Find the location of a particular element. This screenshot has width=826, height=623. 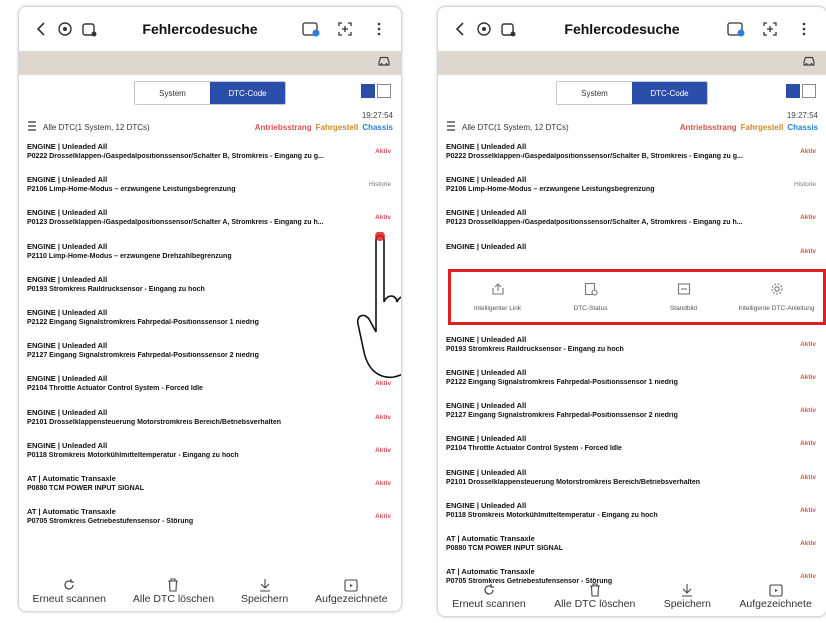

menu-item-label: Standbild is located at coordinates (683, 308).